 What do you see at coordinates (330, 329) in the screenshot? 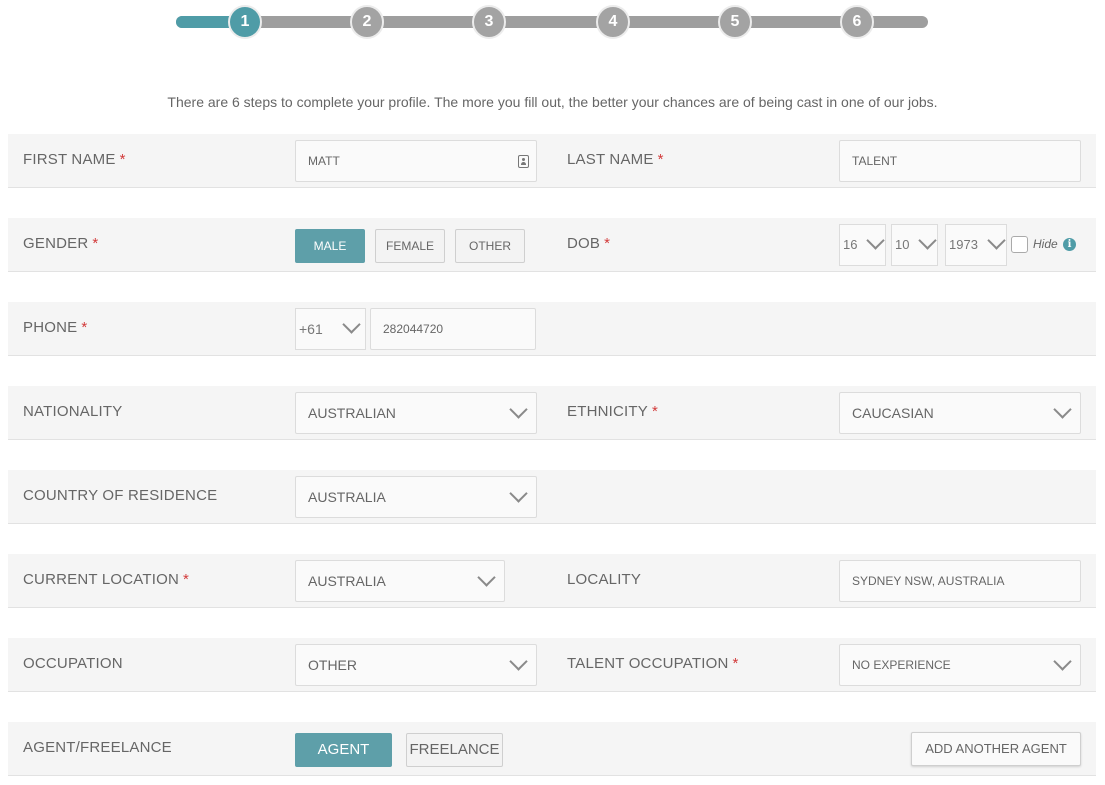
I see `phone-country-code-select: +61` at bounding box center [330, 329].